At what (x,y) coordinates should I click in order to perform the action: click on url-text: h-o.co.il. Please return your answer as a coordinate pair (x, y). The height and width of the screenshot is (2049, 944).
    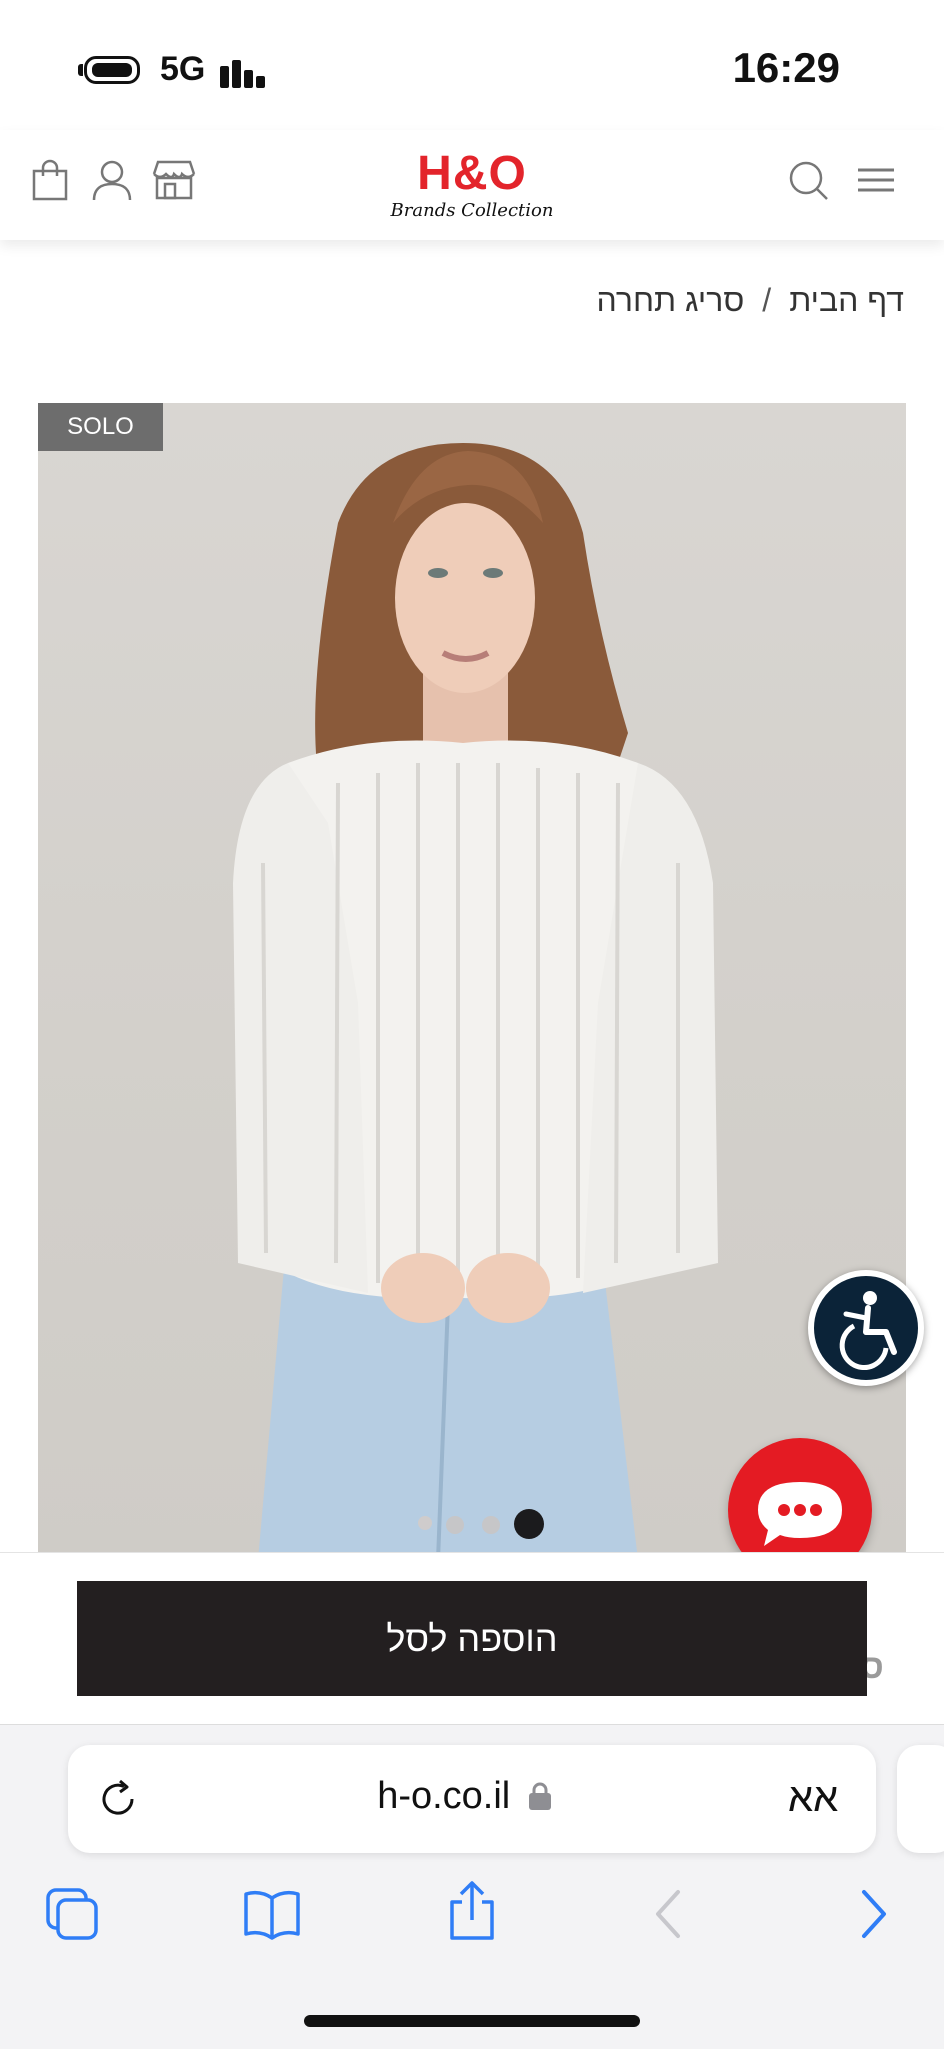
    Looking at the image, I should click on (465, 1796).